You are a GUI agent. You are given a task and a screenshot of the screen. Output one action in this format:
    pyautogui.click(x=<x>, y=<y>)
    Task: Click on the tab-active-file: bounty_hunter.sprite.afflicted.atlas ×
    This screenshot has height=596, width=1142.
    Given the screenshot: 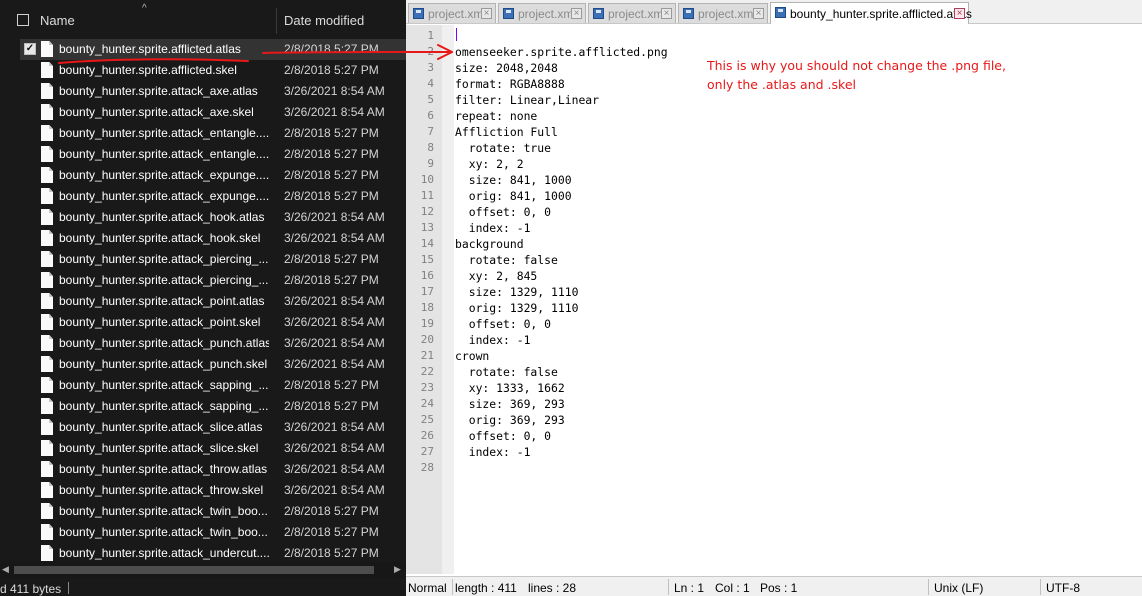 What is the action you would take?
    pyautogui.click(x=871, y=13)
    